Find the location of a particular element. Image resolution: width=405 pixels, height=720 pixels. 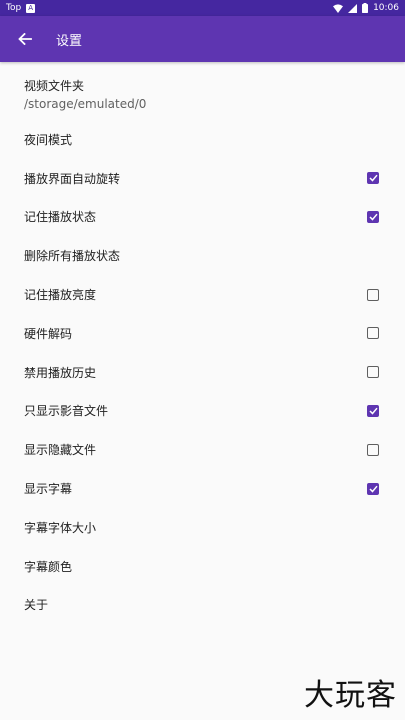

setting-label: 显示隐藏文件 is located at coordinates (60, 450).